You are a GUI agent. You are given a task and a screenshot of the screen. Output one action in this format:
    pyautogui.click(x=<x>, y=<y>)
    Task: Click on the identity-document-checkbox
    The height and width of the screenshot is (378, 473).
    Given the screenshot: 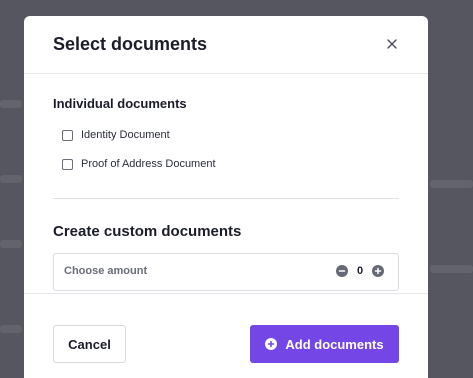 What is the action you would take?
    pyautogui.click(x=67, y=135)
    